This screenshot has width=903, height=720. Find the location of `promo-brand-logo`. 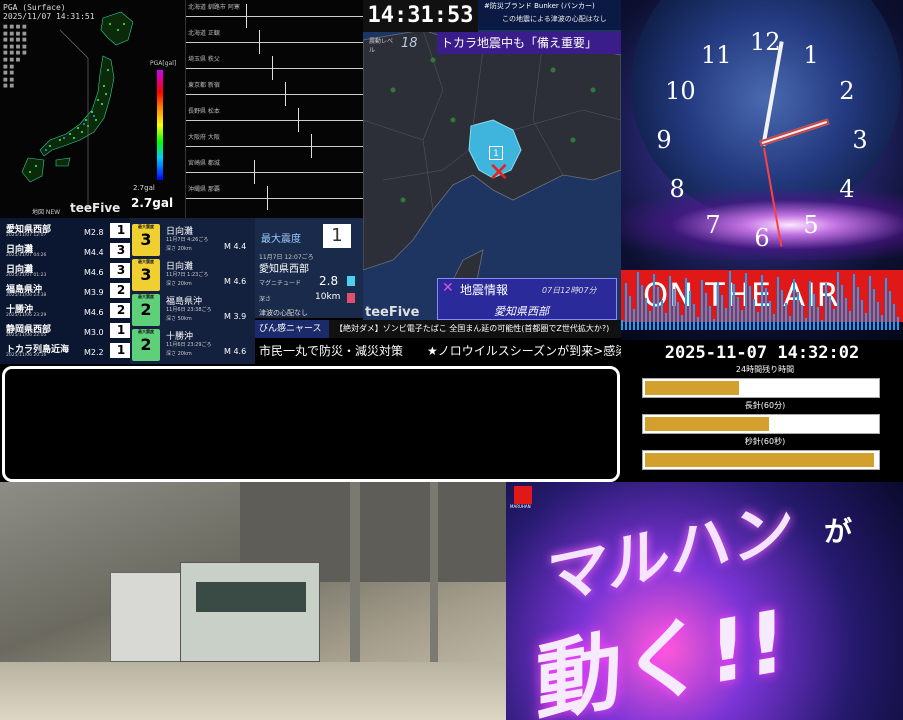

promo-brand-logo is located at coordinates (523, 495).